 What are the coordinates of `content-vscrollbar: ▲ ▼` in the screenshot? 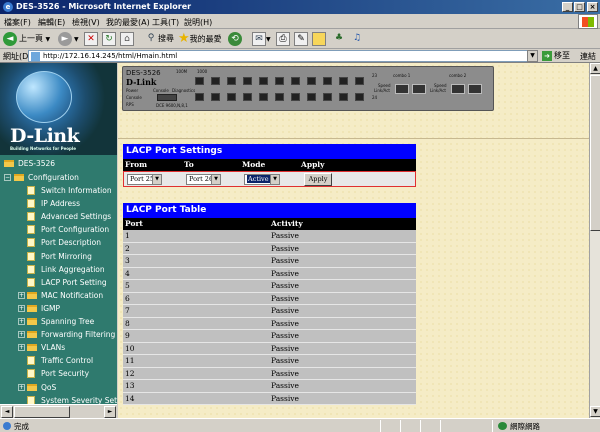 It's located at (594, 240).